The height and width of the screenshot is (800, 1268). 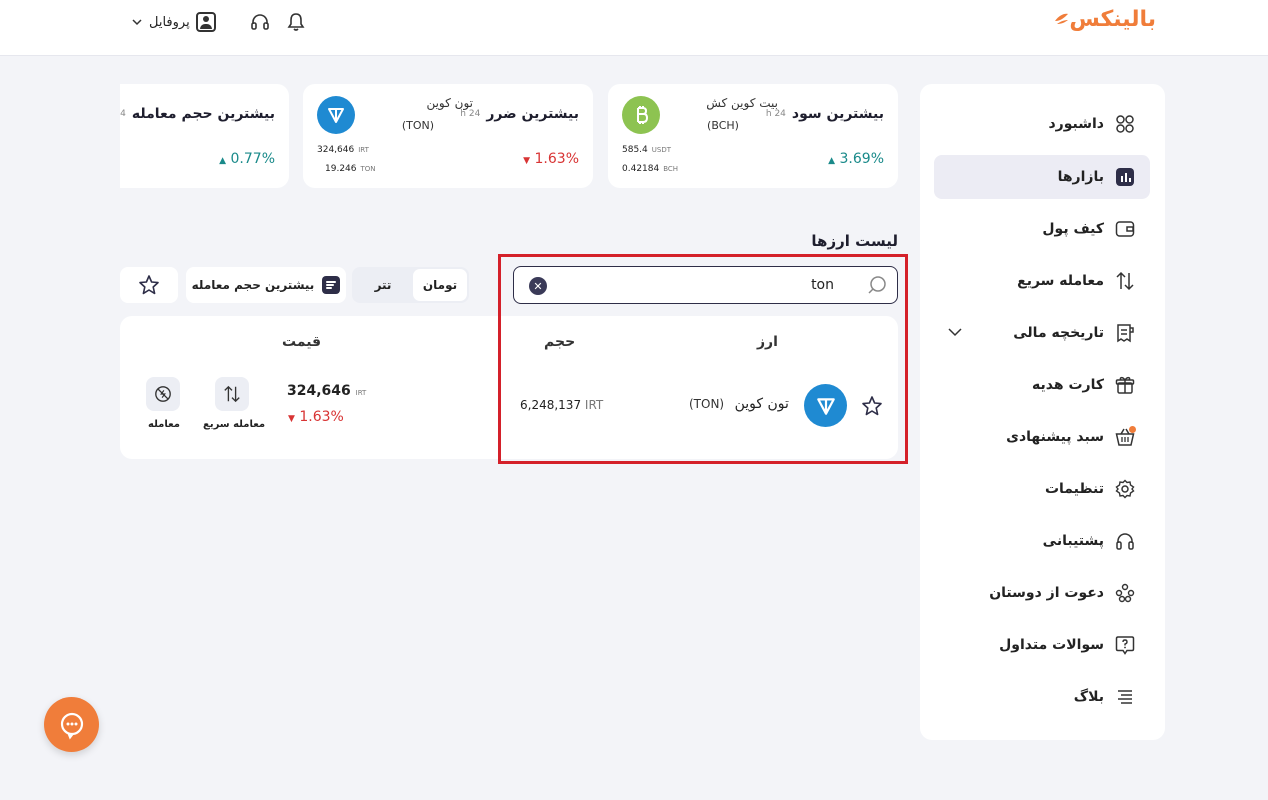 What do you see at coordinates (854, 241) in the screenshot?
I see `section-title: لیست ارزها` at bounding box center [854, 241].